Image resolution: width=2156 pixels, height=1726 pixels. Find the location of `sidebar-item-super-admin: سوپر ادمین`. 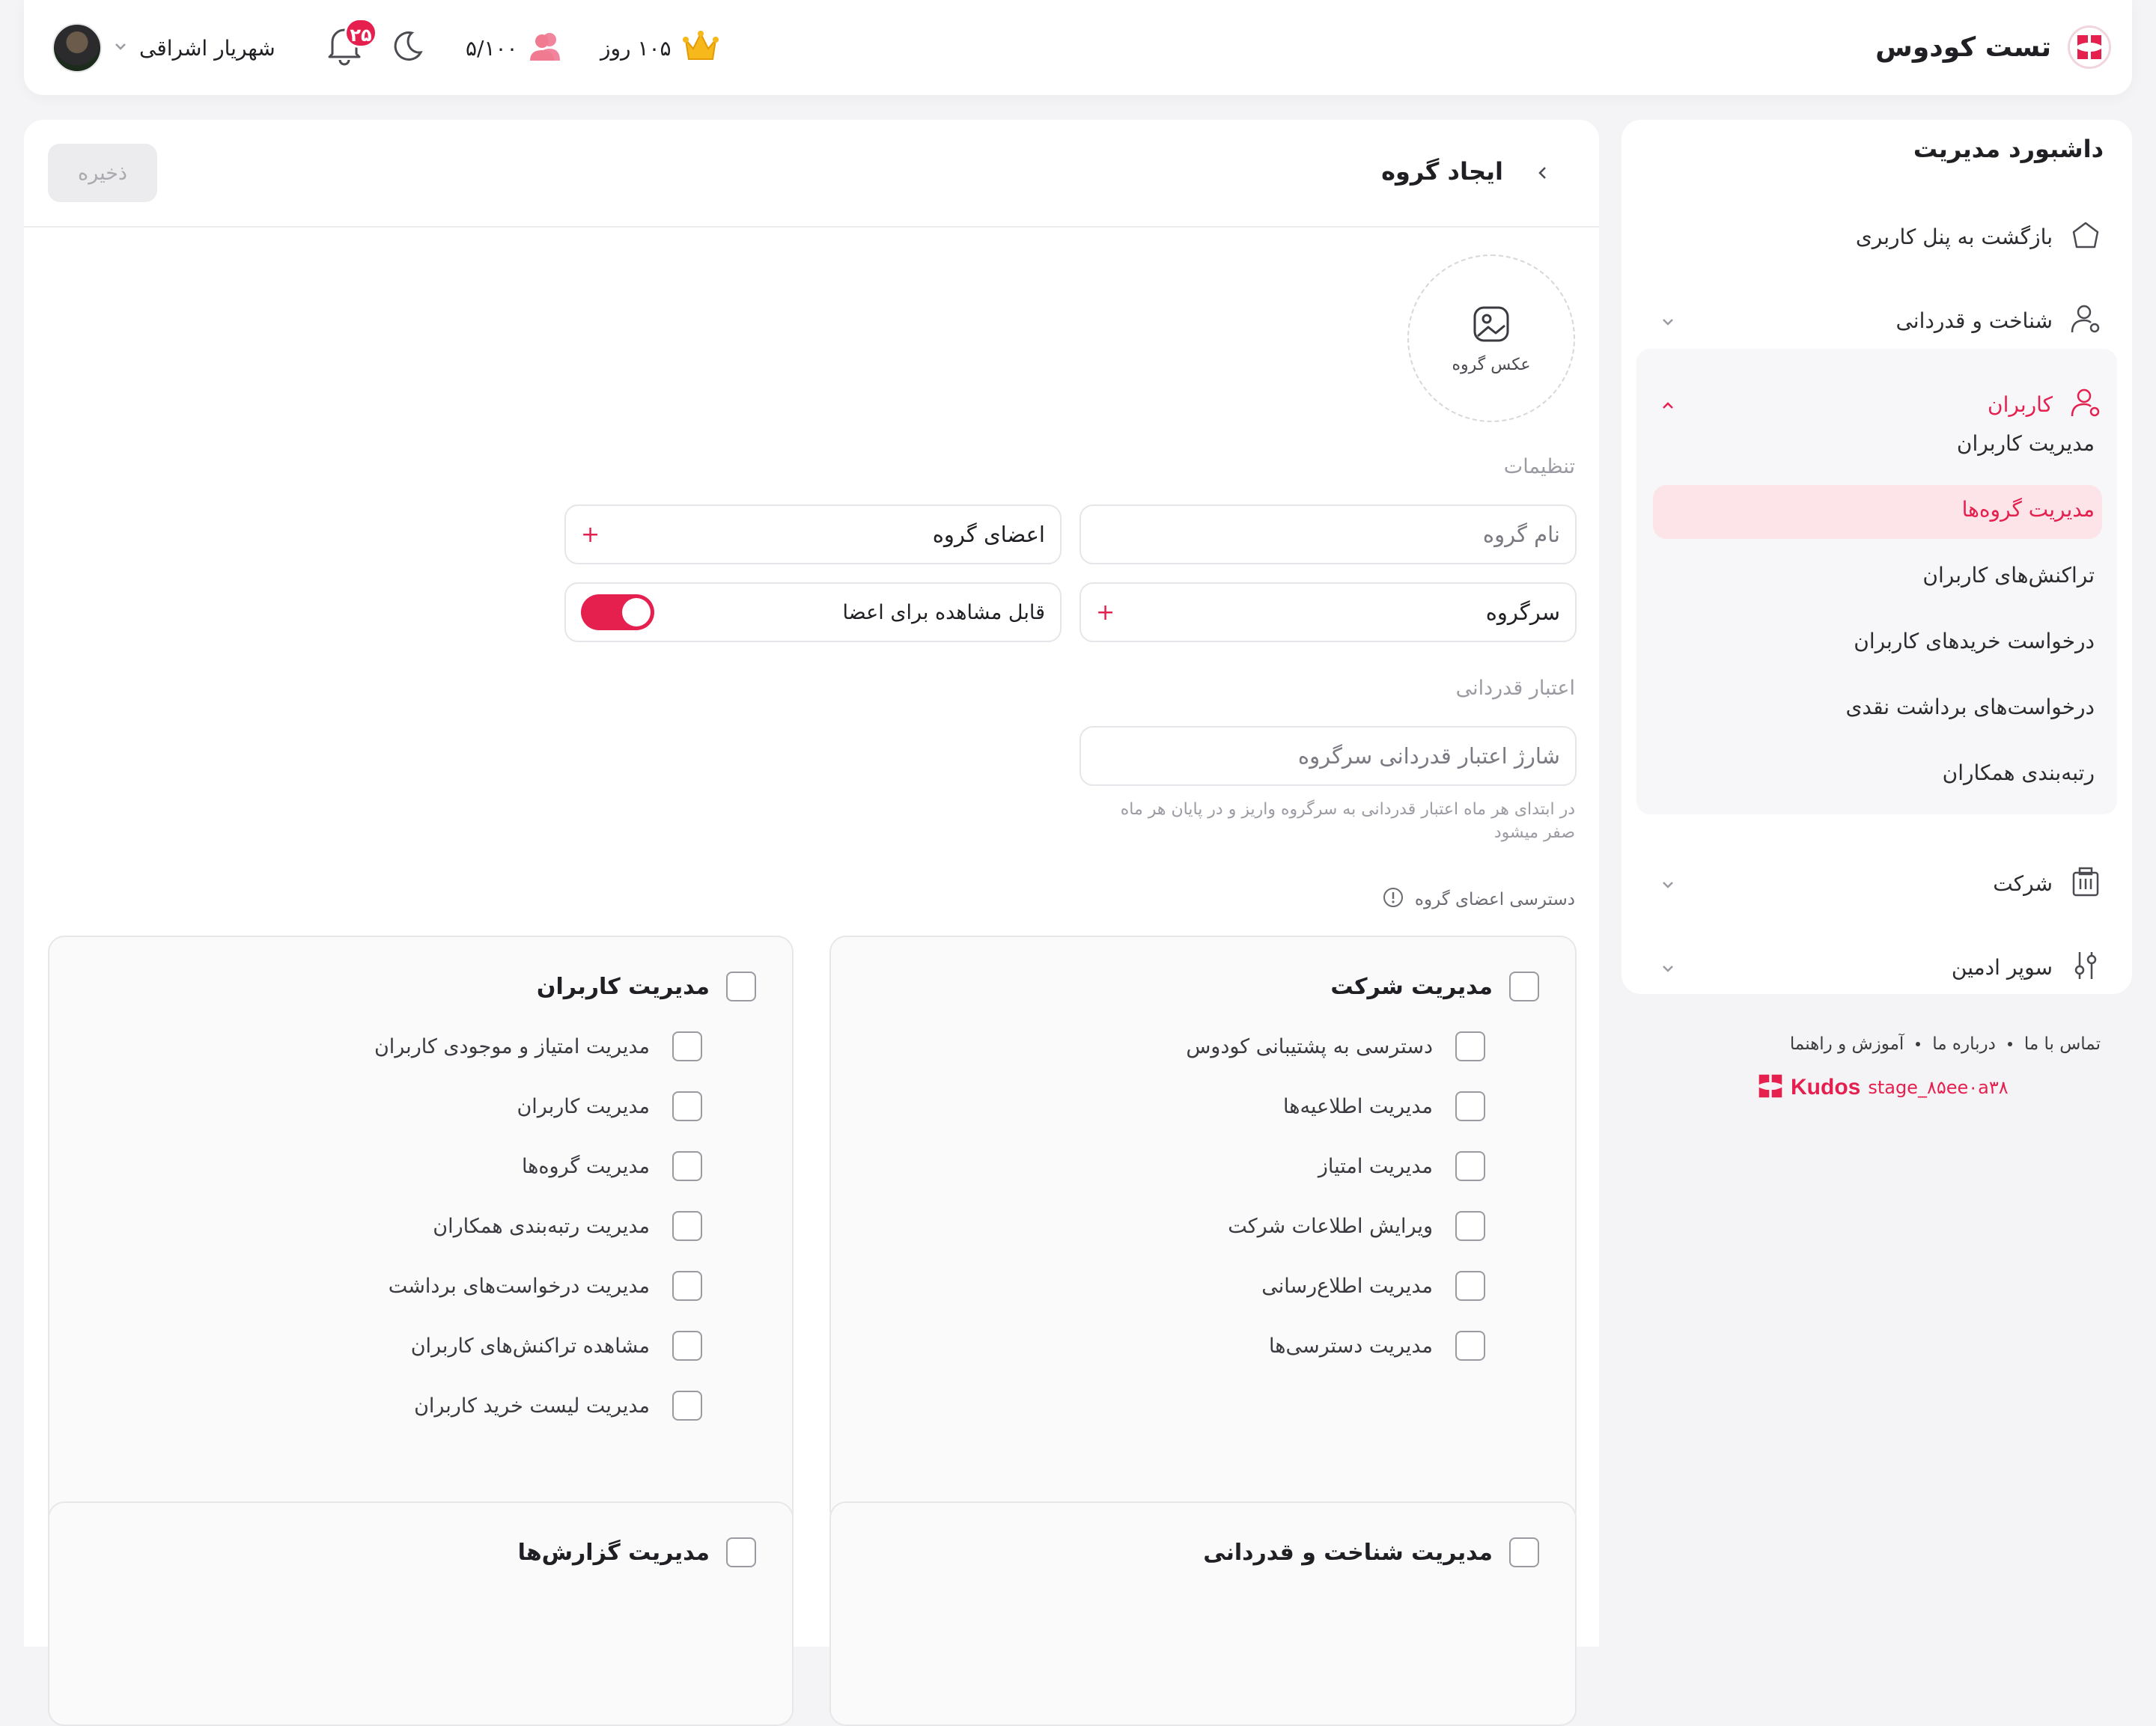

sidebar-item-super-admin: سوپر ادمین is located at coordinates (2027, 967).